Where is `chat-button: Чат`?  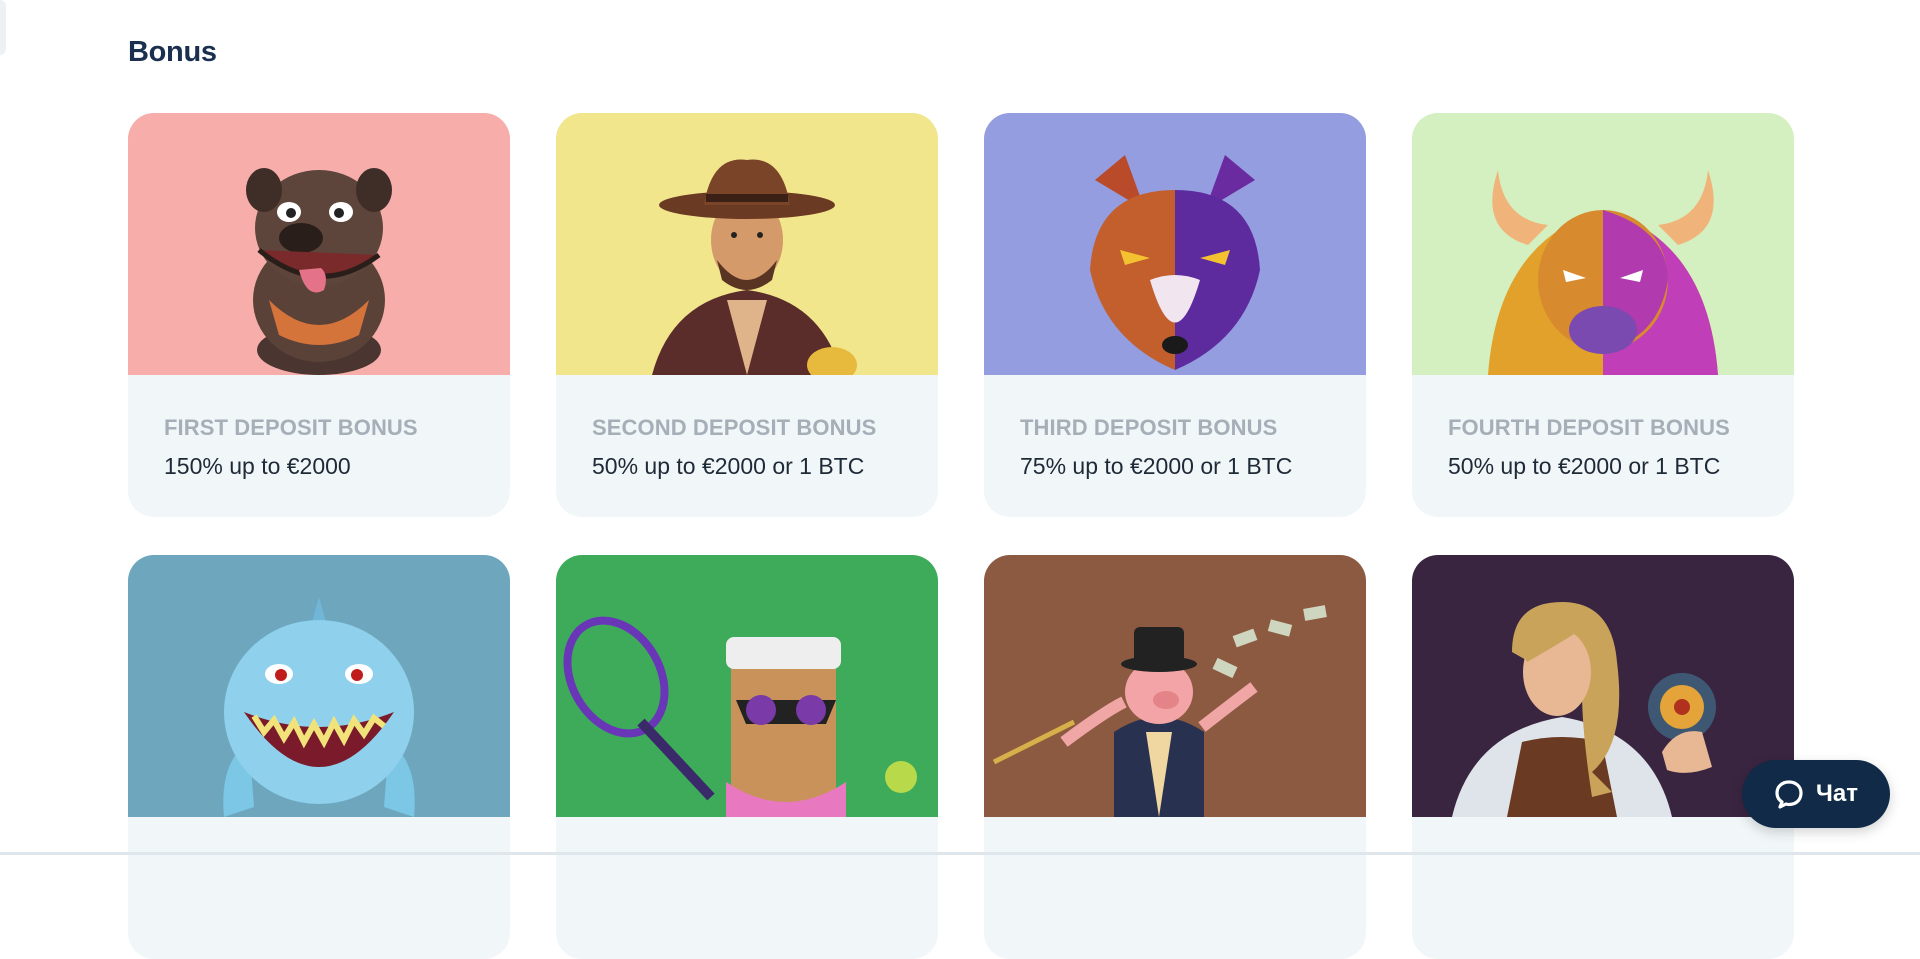
chat-button: Чат is located at coordinates (1816, 794).